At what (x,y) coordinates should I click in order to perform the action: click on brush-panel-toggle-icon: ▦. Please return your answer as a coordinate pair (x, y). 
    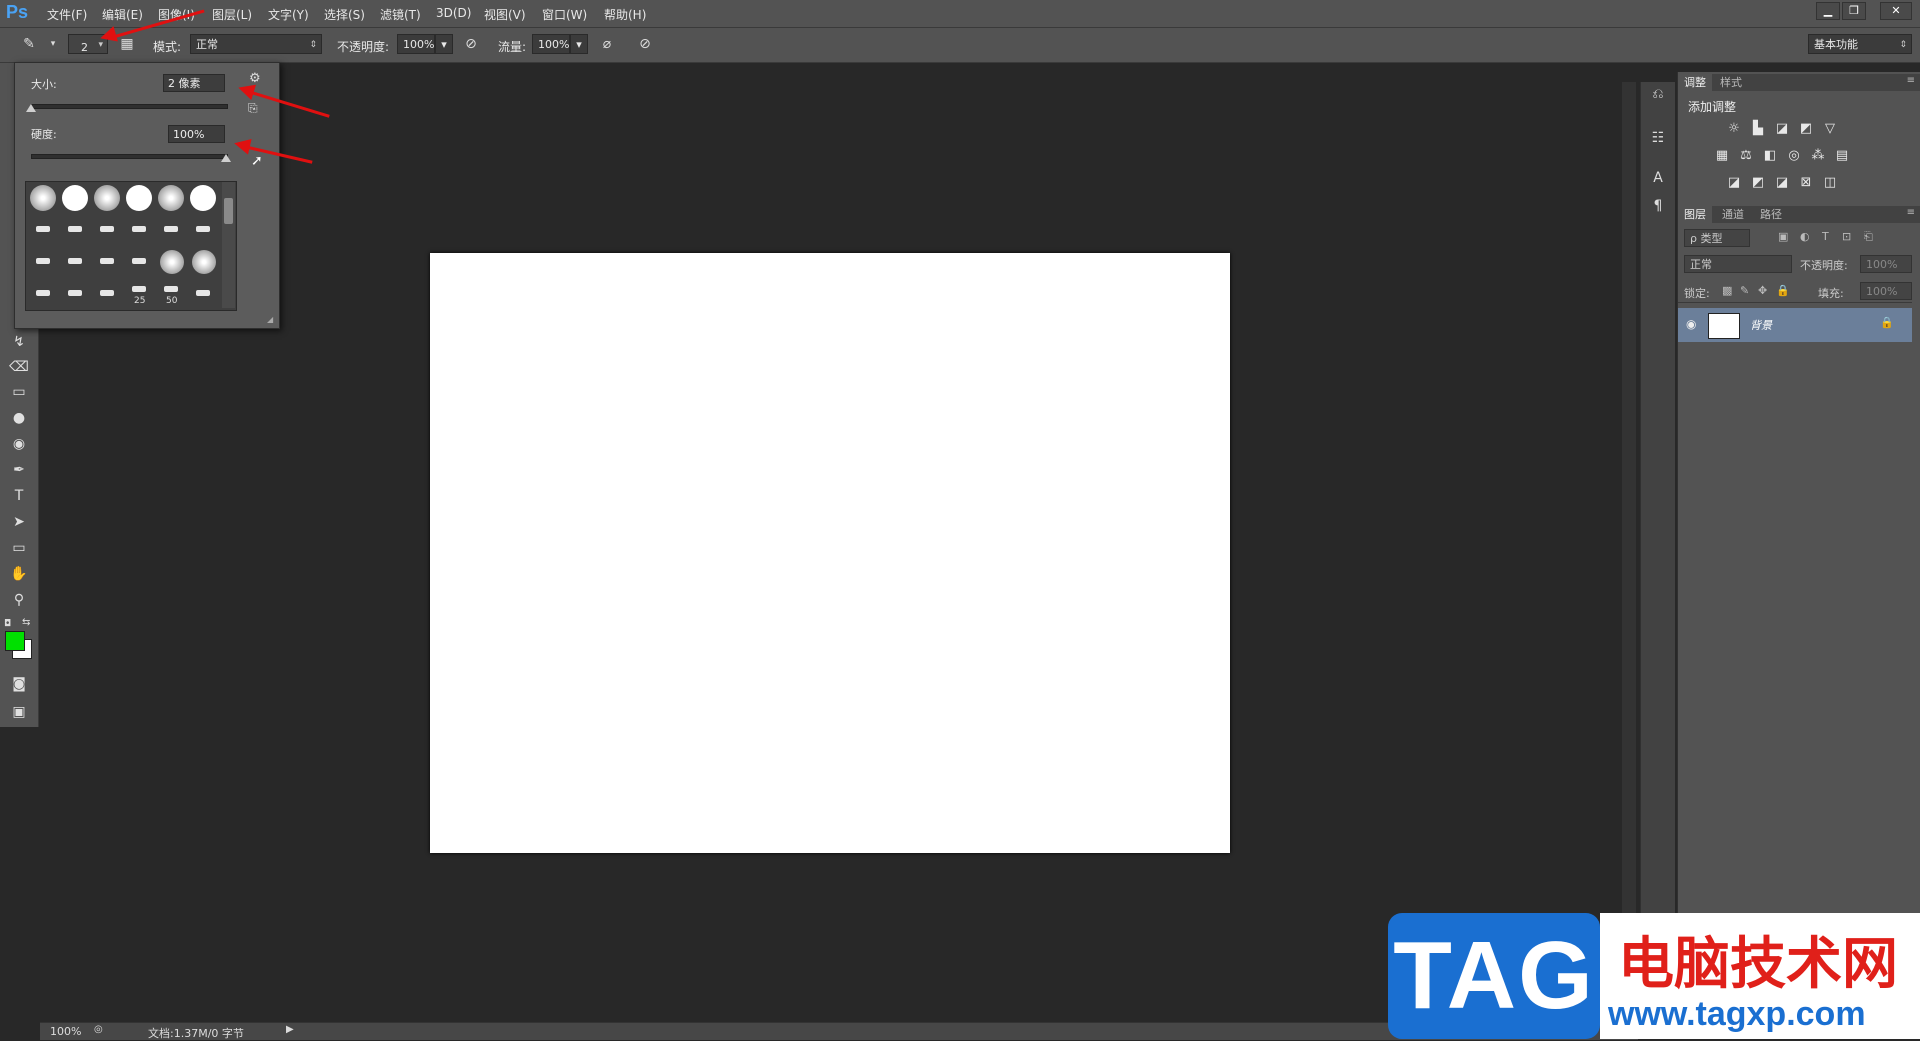
    Looking at the image, I should click on (127, 44).